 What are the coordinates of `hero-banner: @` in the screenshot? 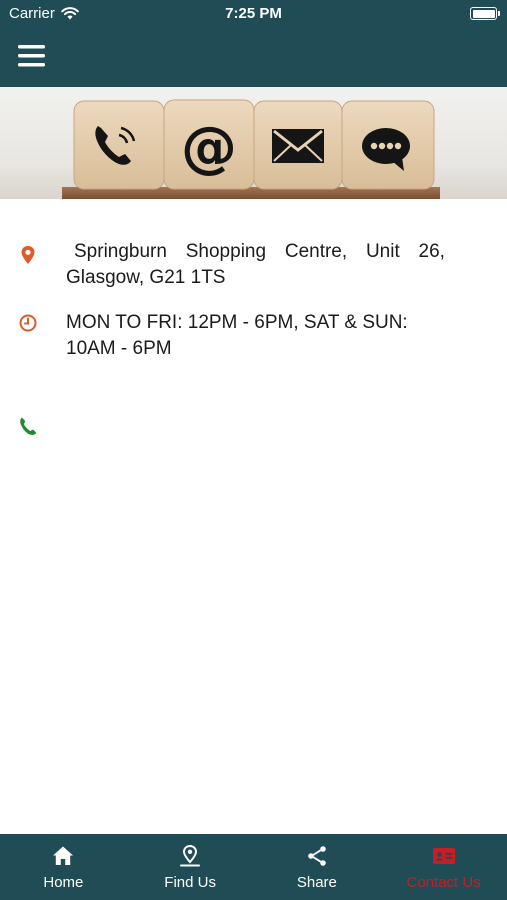 It's located at (253, 143).